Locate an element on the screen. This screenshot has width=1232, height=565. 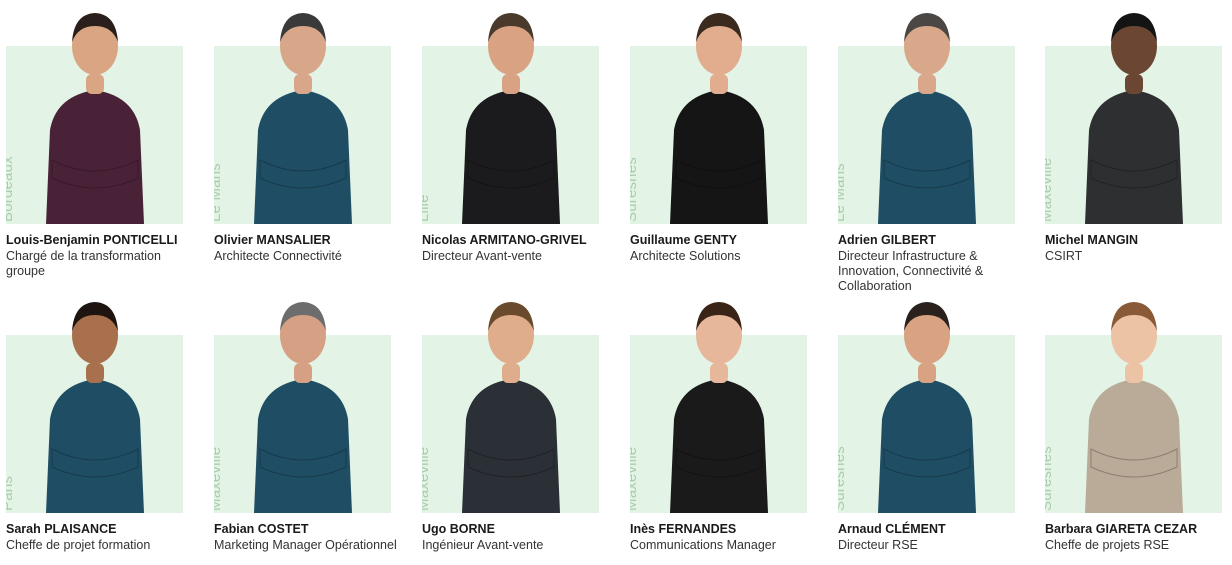
member-role: Cheffe de projets RSE is located at coordinates (1107, 545).